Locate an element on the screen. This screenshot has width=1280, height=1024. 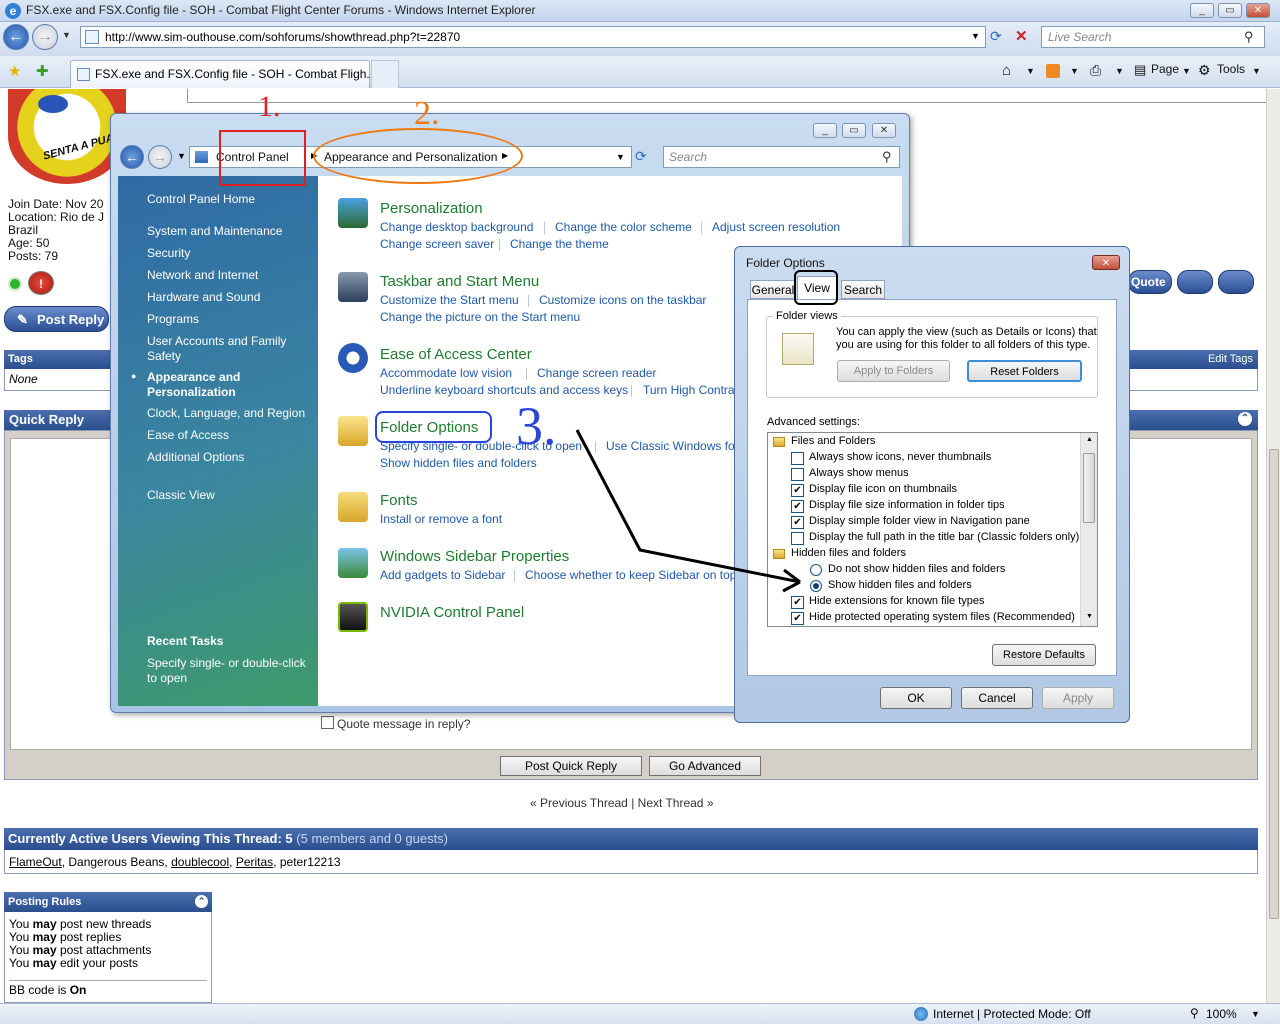
zoom-dropdown-icon: ▼ is located at coordinates (1255, 1014).